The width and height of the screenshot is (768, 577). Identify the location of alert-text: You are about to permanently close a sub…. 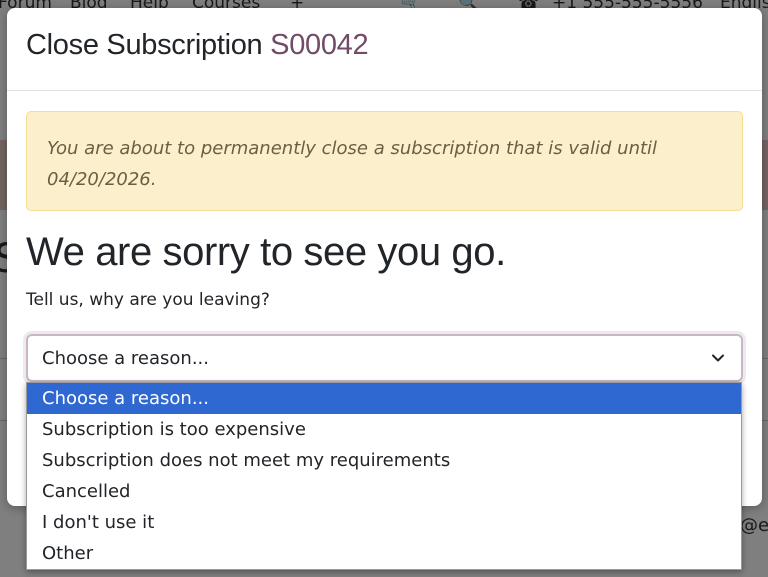
(352, 164).